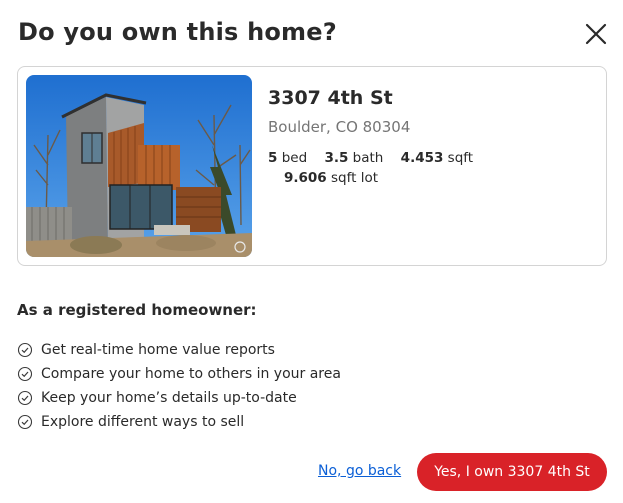  Describe the element at coordinates (368, 158) in the screenshot. I see `baths-label: bath` at that location.